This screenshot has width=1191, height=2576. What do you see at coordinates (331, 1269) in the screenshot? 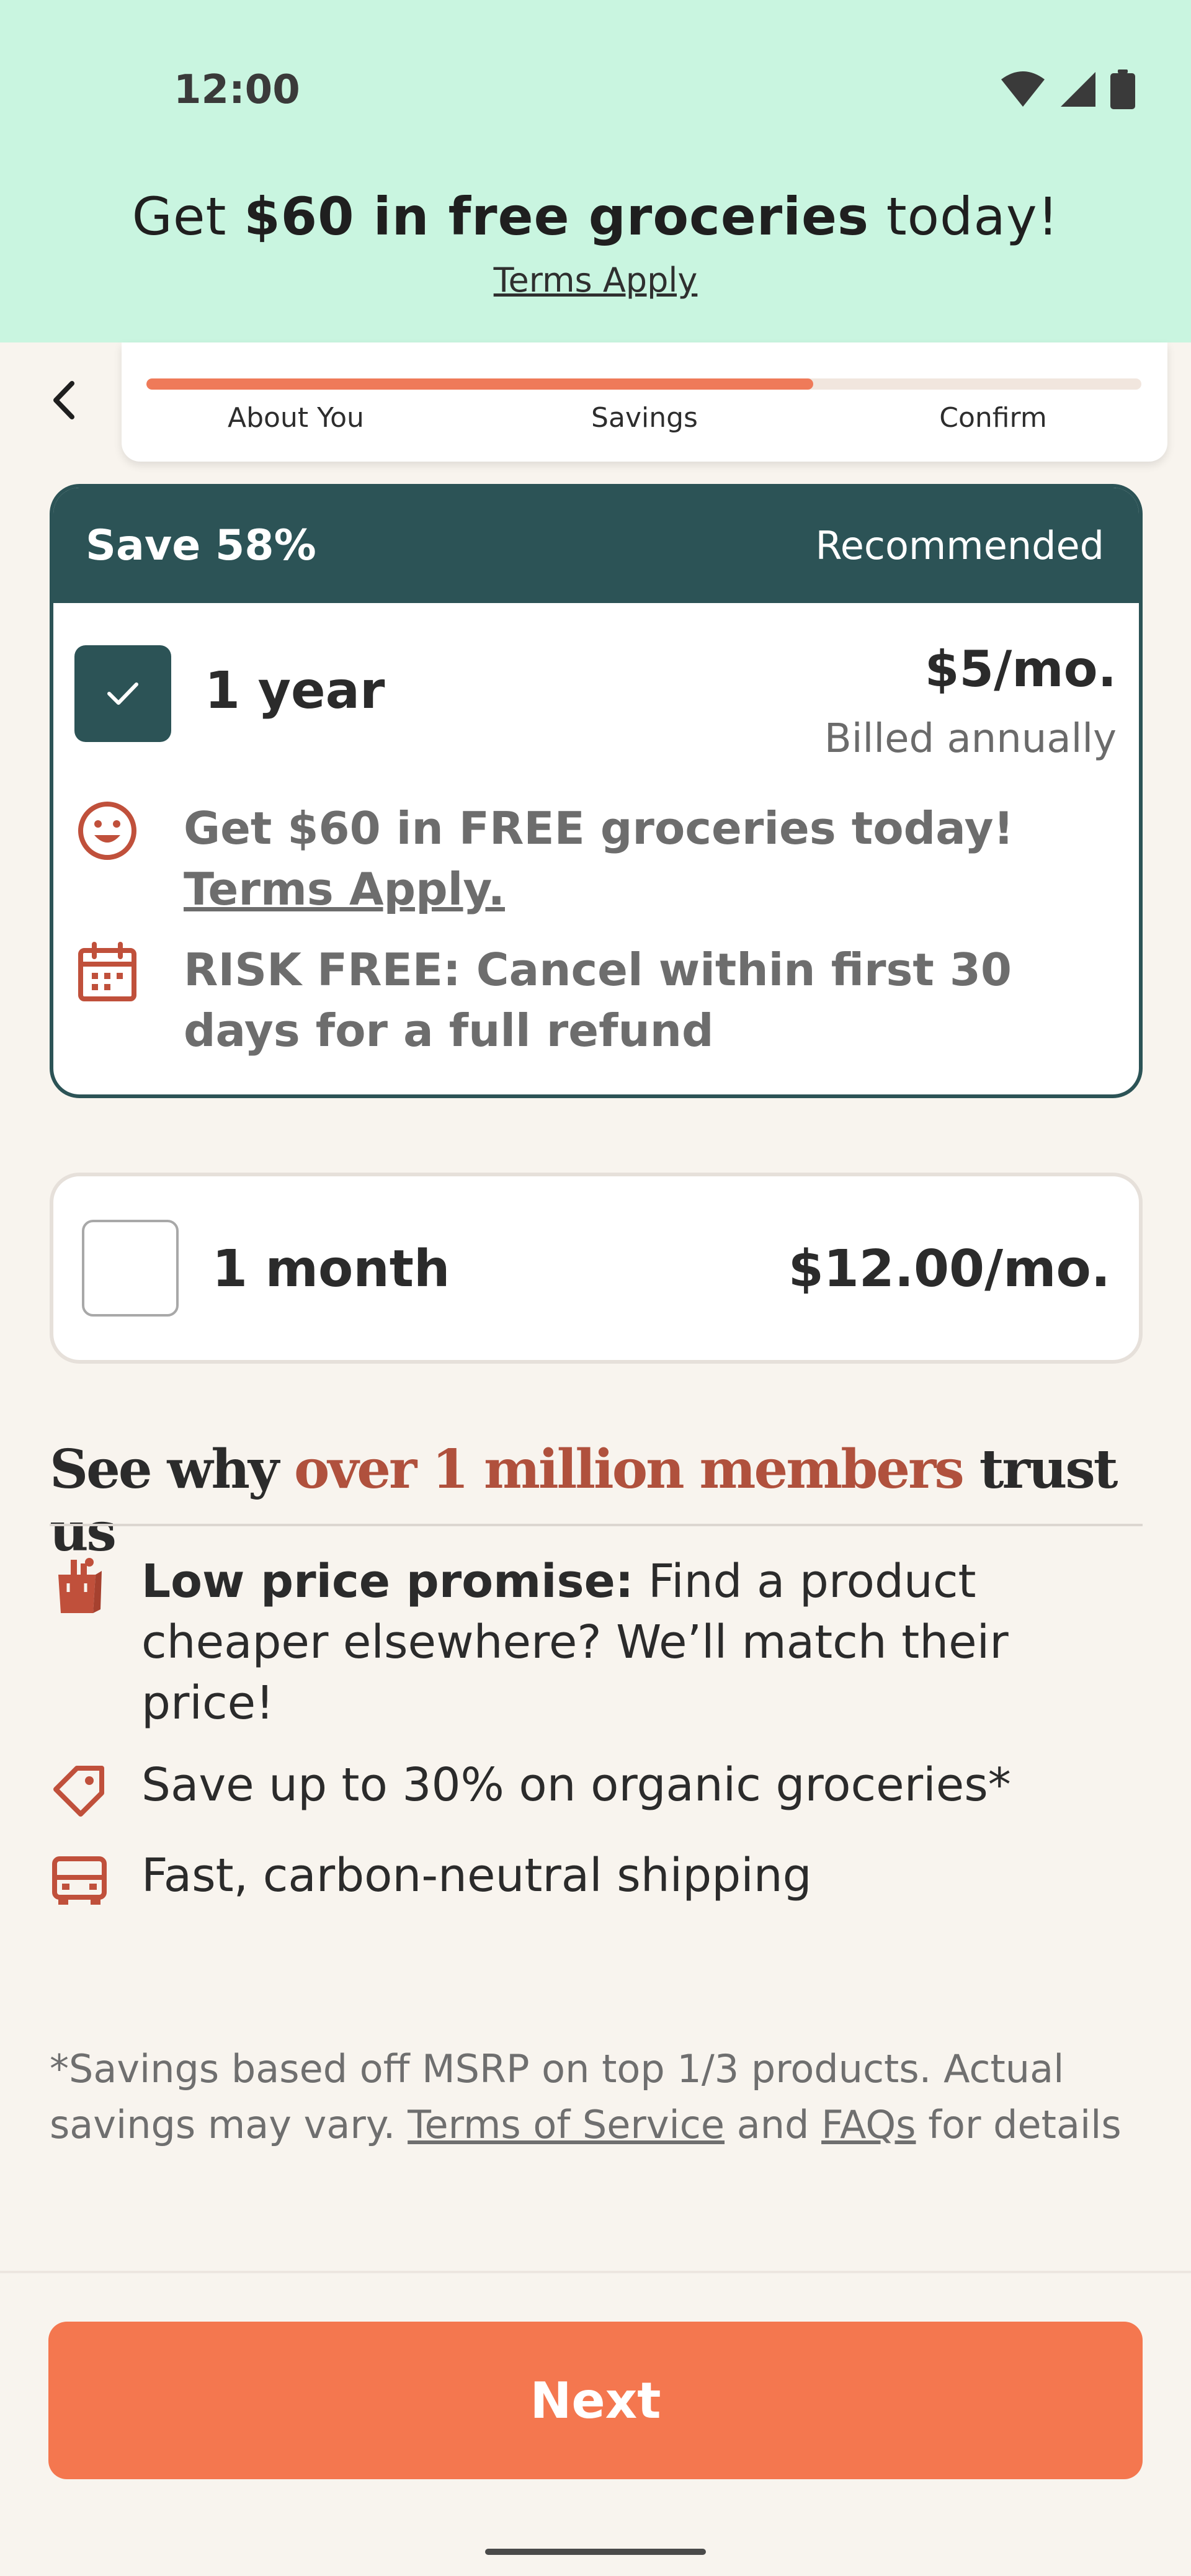
I see `plan-term: 1 month` at bounding box center [331, 1269].